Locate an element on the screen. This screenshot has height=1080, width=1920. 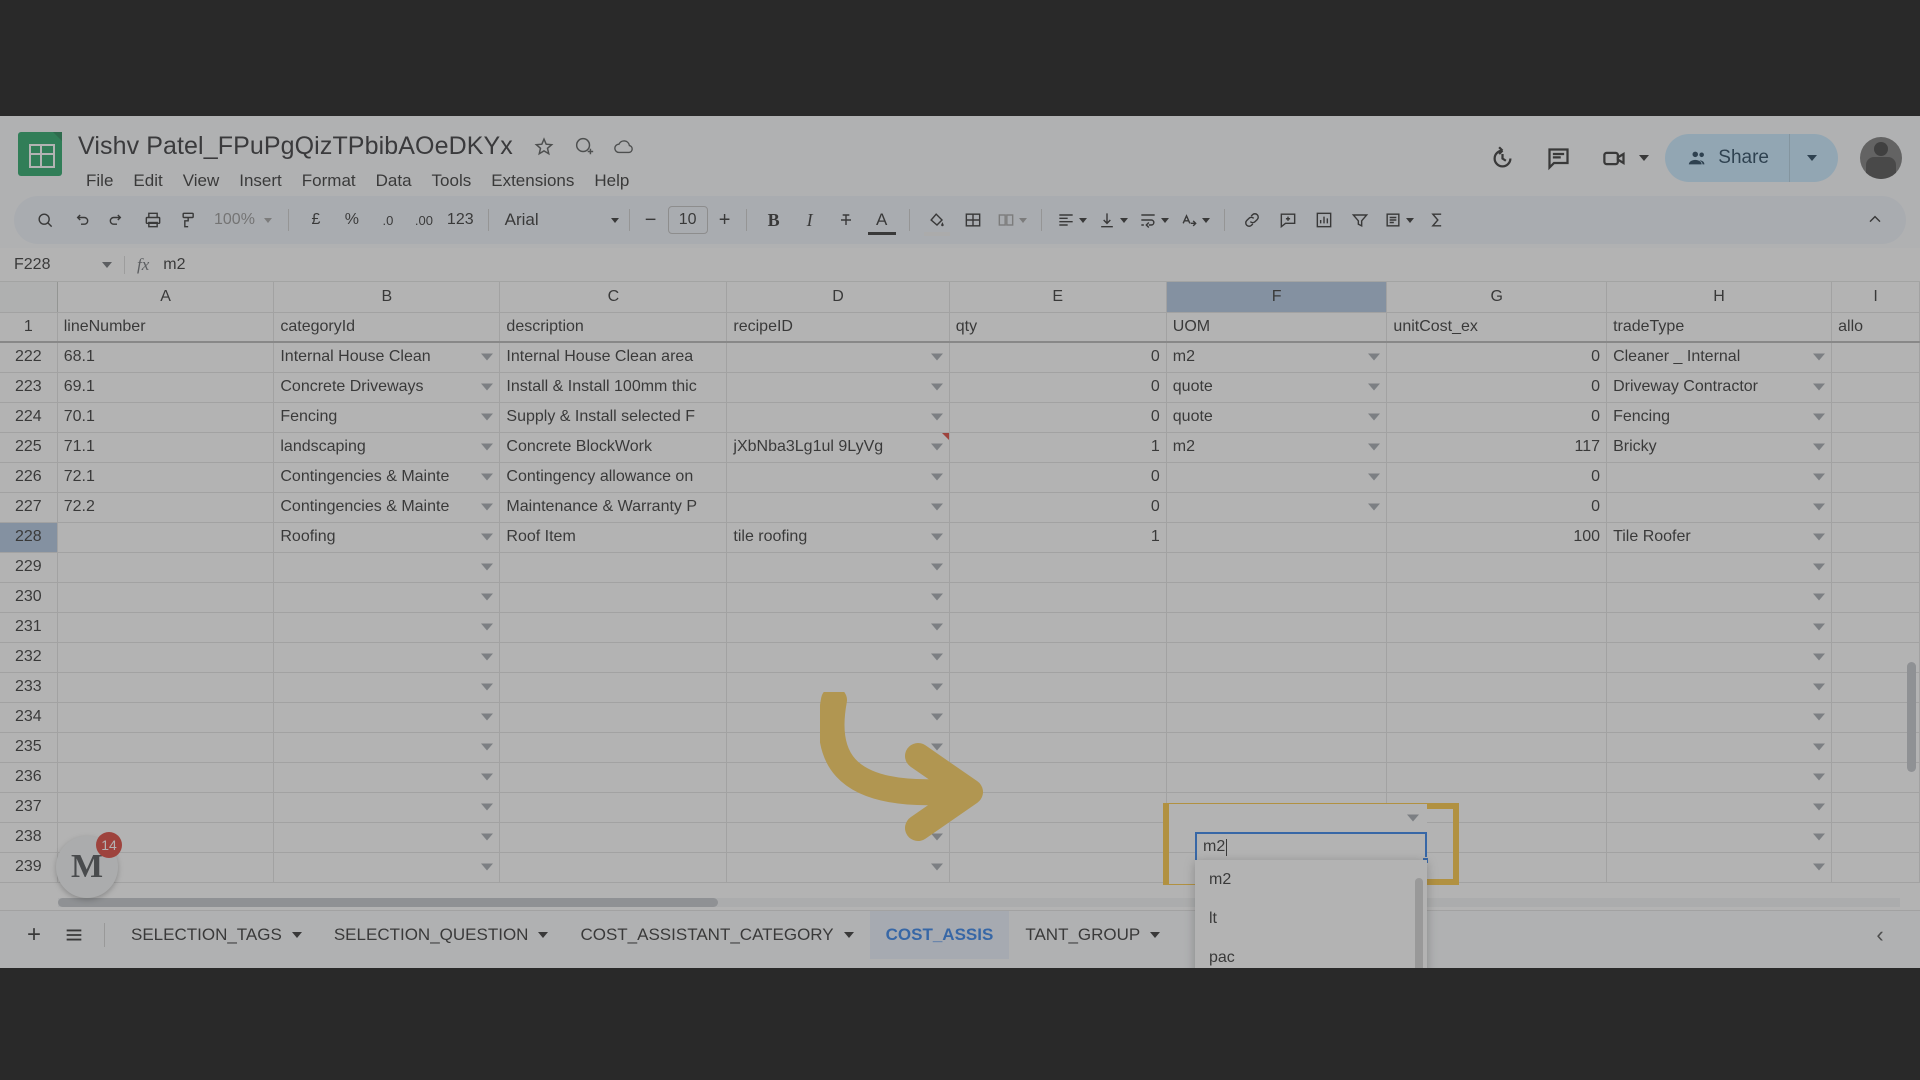
row-header: 222 is located at coordinates (29, 357).